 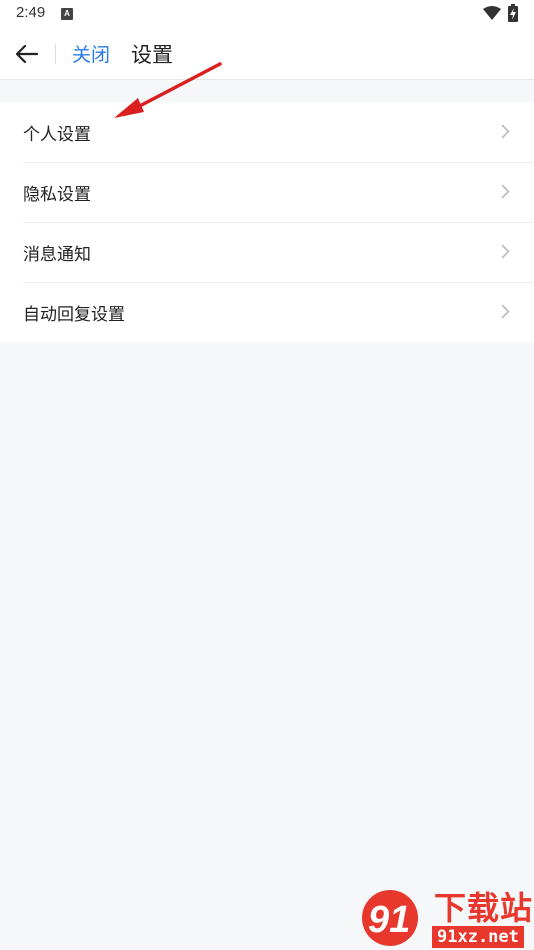 I want to click on wifi-icon, so click(x=492, y=13).